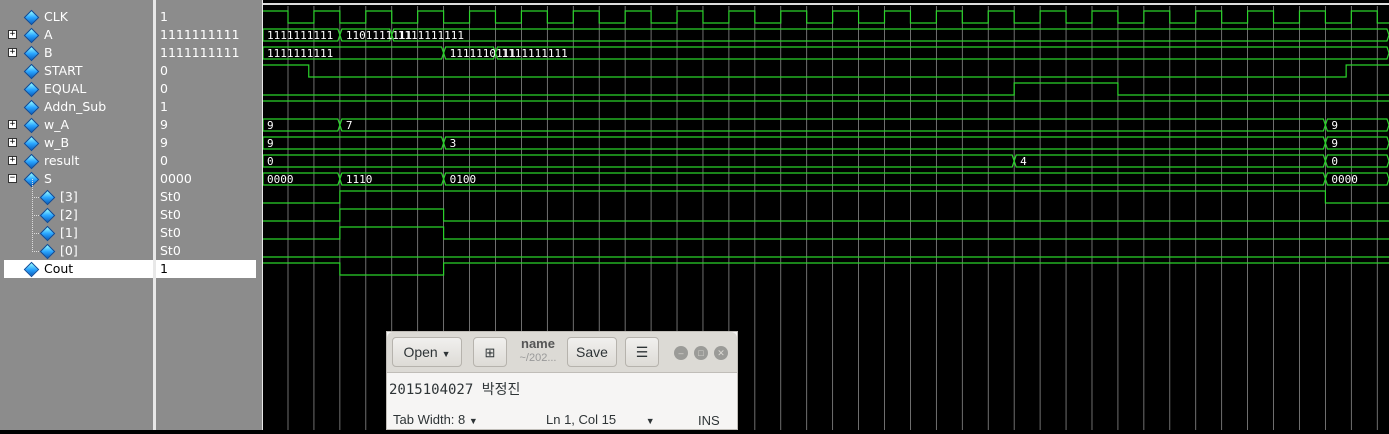  I want to click on tab-width-selector: Tab Width: 8 ▼, so click(435, 419).